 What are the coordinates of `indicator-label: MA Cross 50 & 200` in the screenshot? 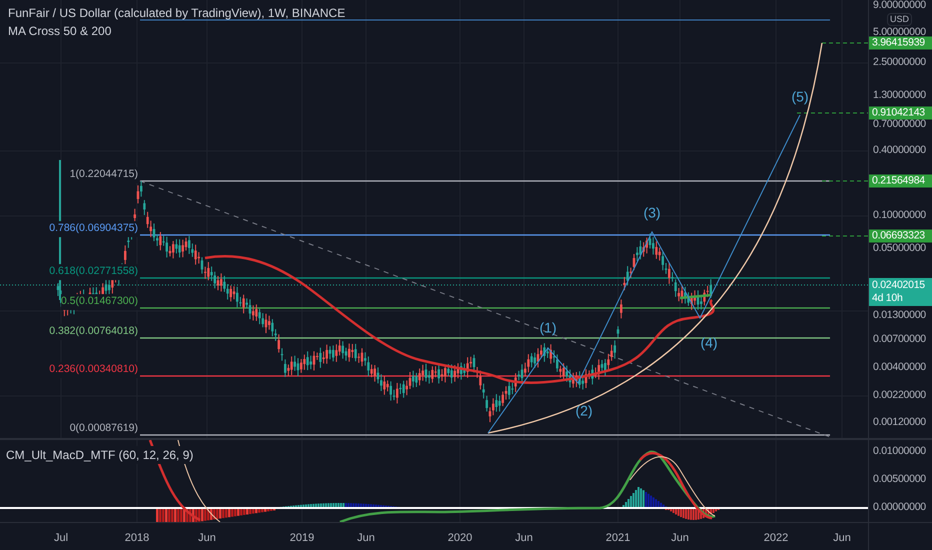 It's located at (60, 31).